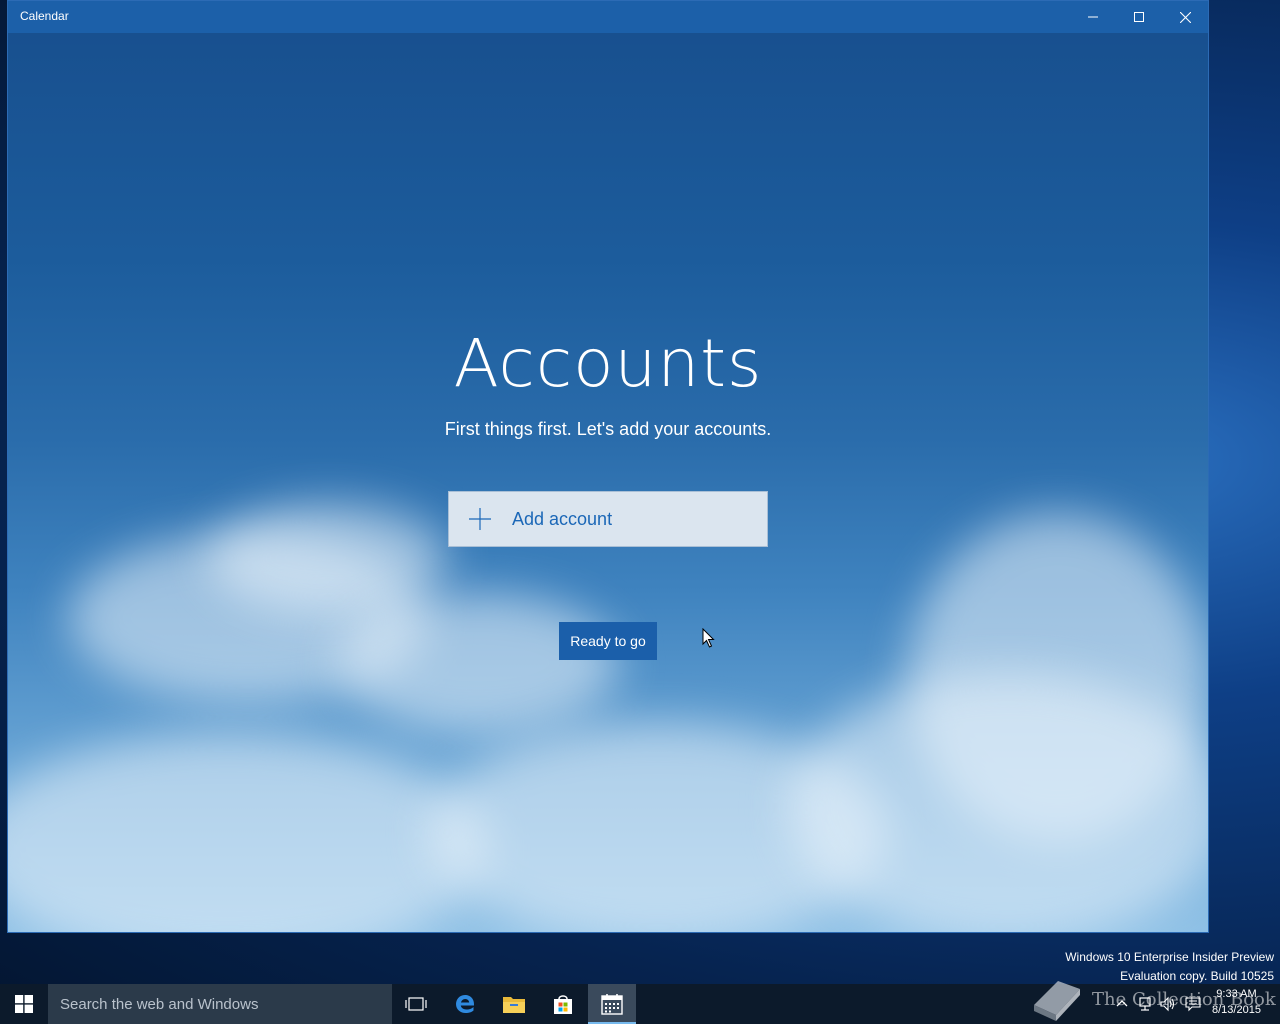 This screenshot has height=1024, width=1280. I want to click on calendar-taskbar-button, so click(612, 1004).